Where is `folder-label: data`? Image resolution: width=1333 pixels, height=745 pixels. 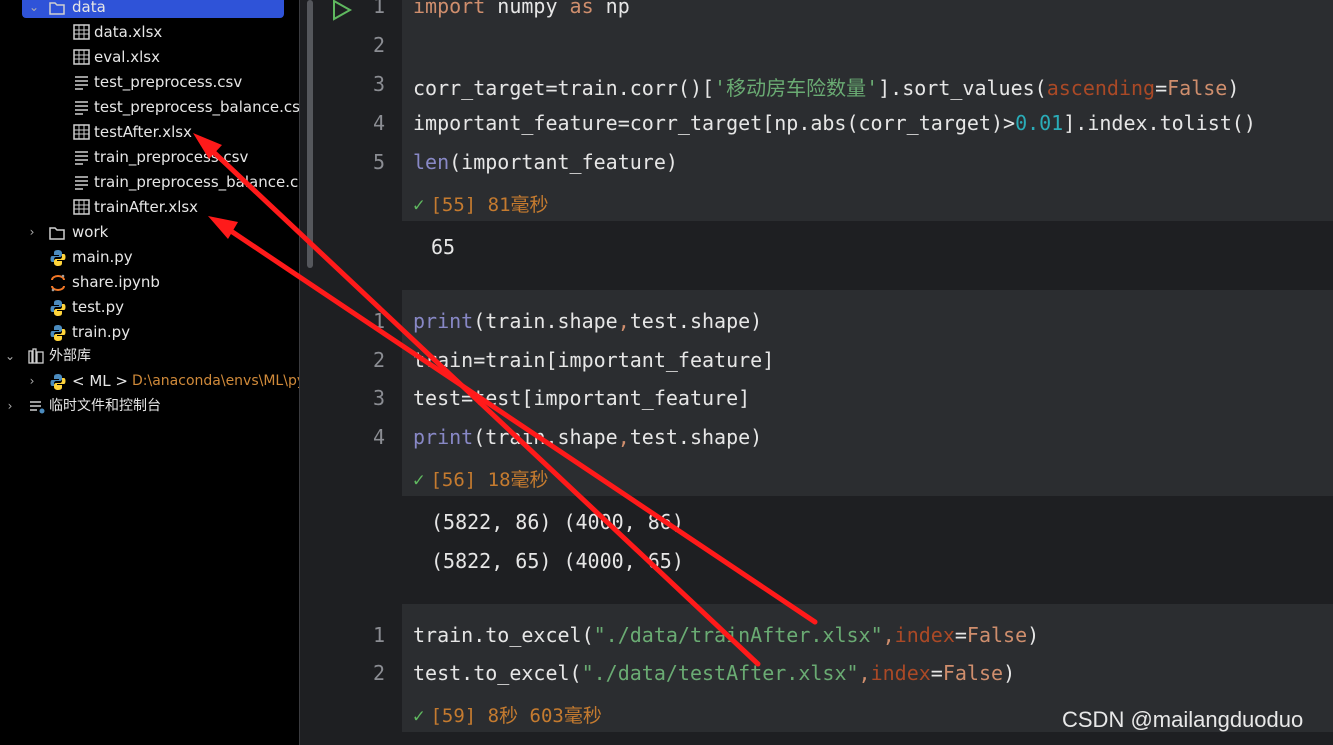
folder-label: data is located at coordinates (89, 8).